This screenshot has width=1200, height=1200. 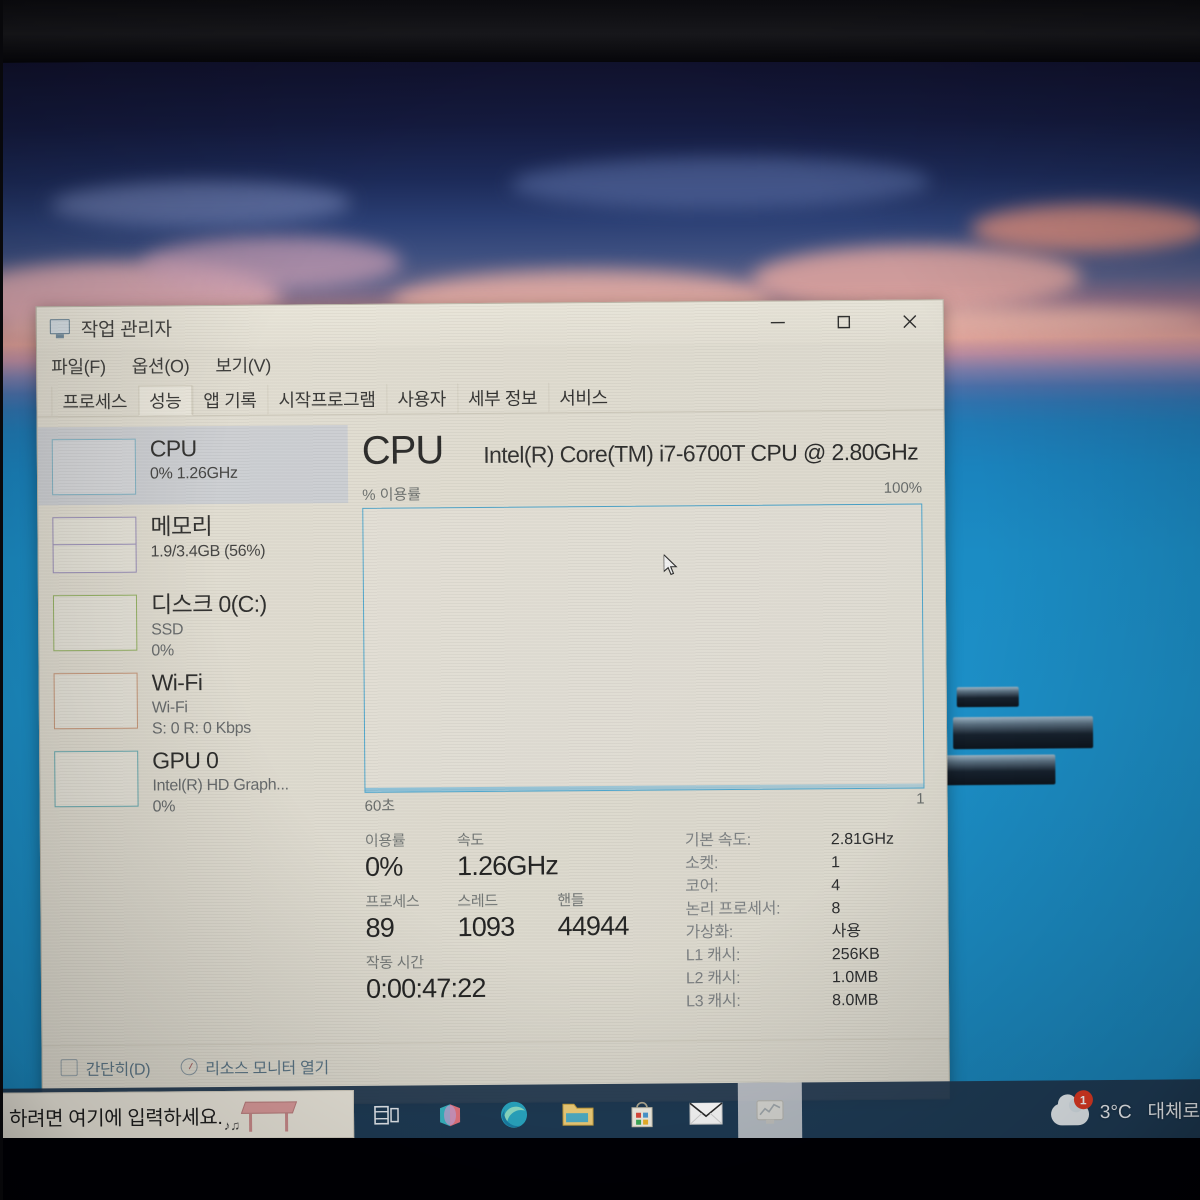 I want to click on spec-key: 기본 속도:, so click(x=717, y=840).